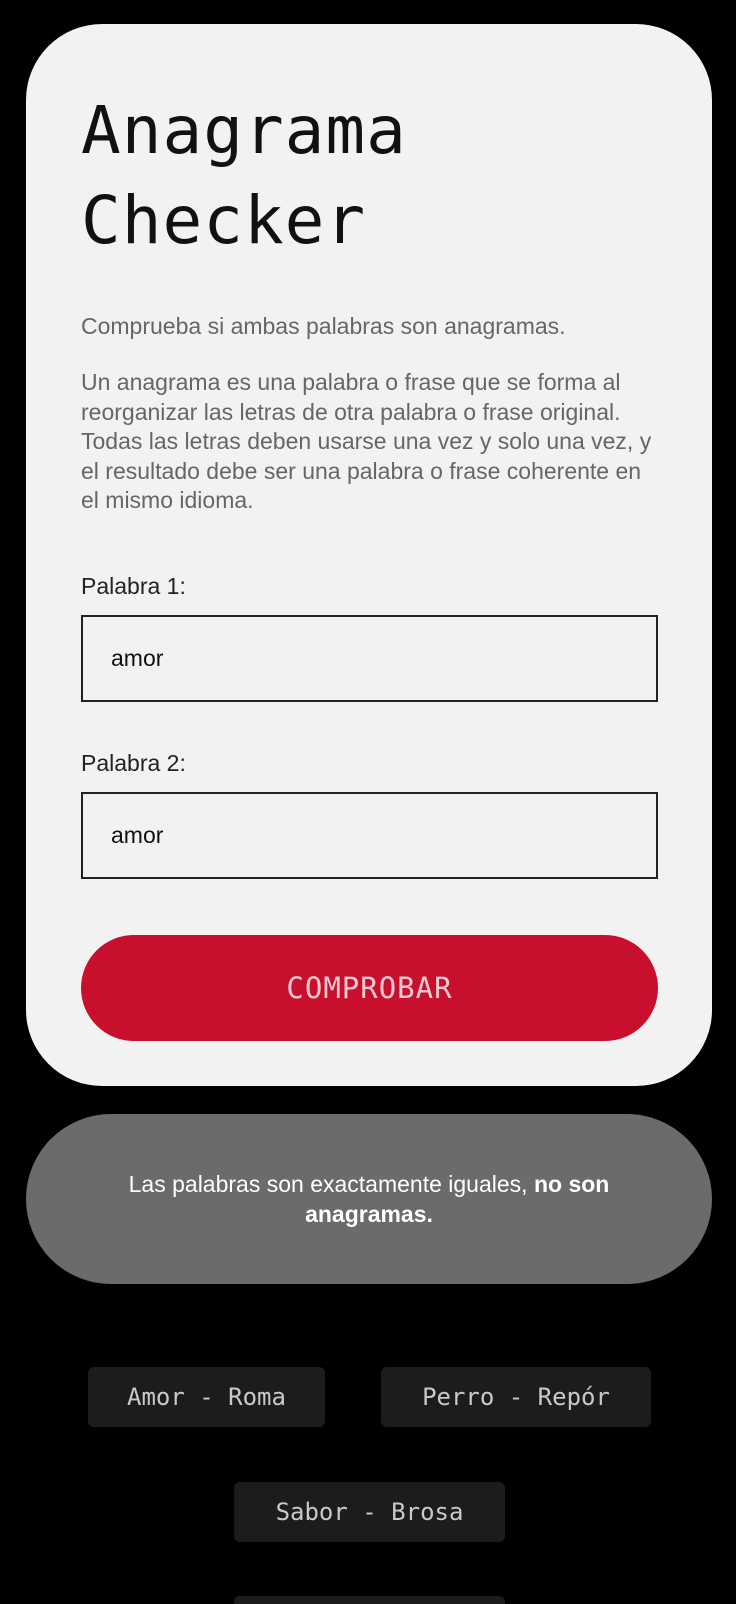 The width and height of the screenshot is (736, 1604). What do you see at coordinates (516, 1397) in the screenshot?
I see `example-chip-perro-repor: Perro - Repór` at bounding box center [516, 1397].